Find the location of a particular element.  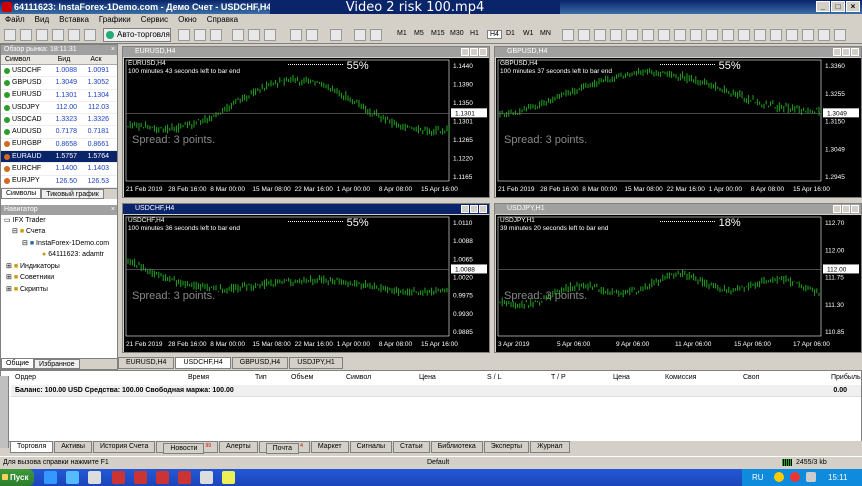

market-watch-row: EURAUD 1.5757 1.5764 is located at coordinates (59, 157).